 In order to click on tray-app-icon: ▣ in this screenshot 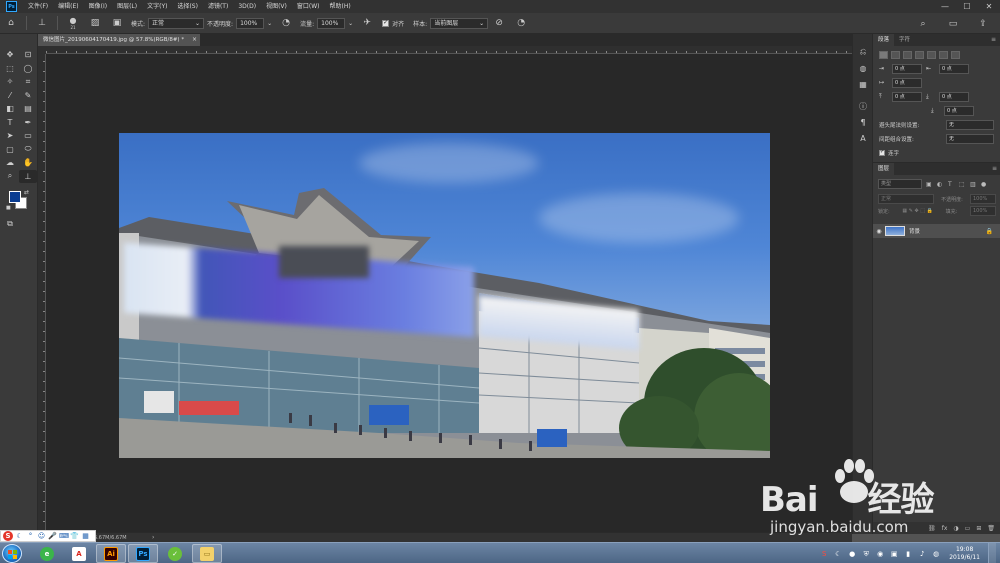, I will do `click(894, 554)`.